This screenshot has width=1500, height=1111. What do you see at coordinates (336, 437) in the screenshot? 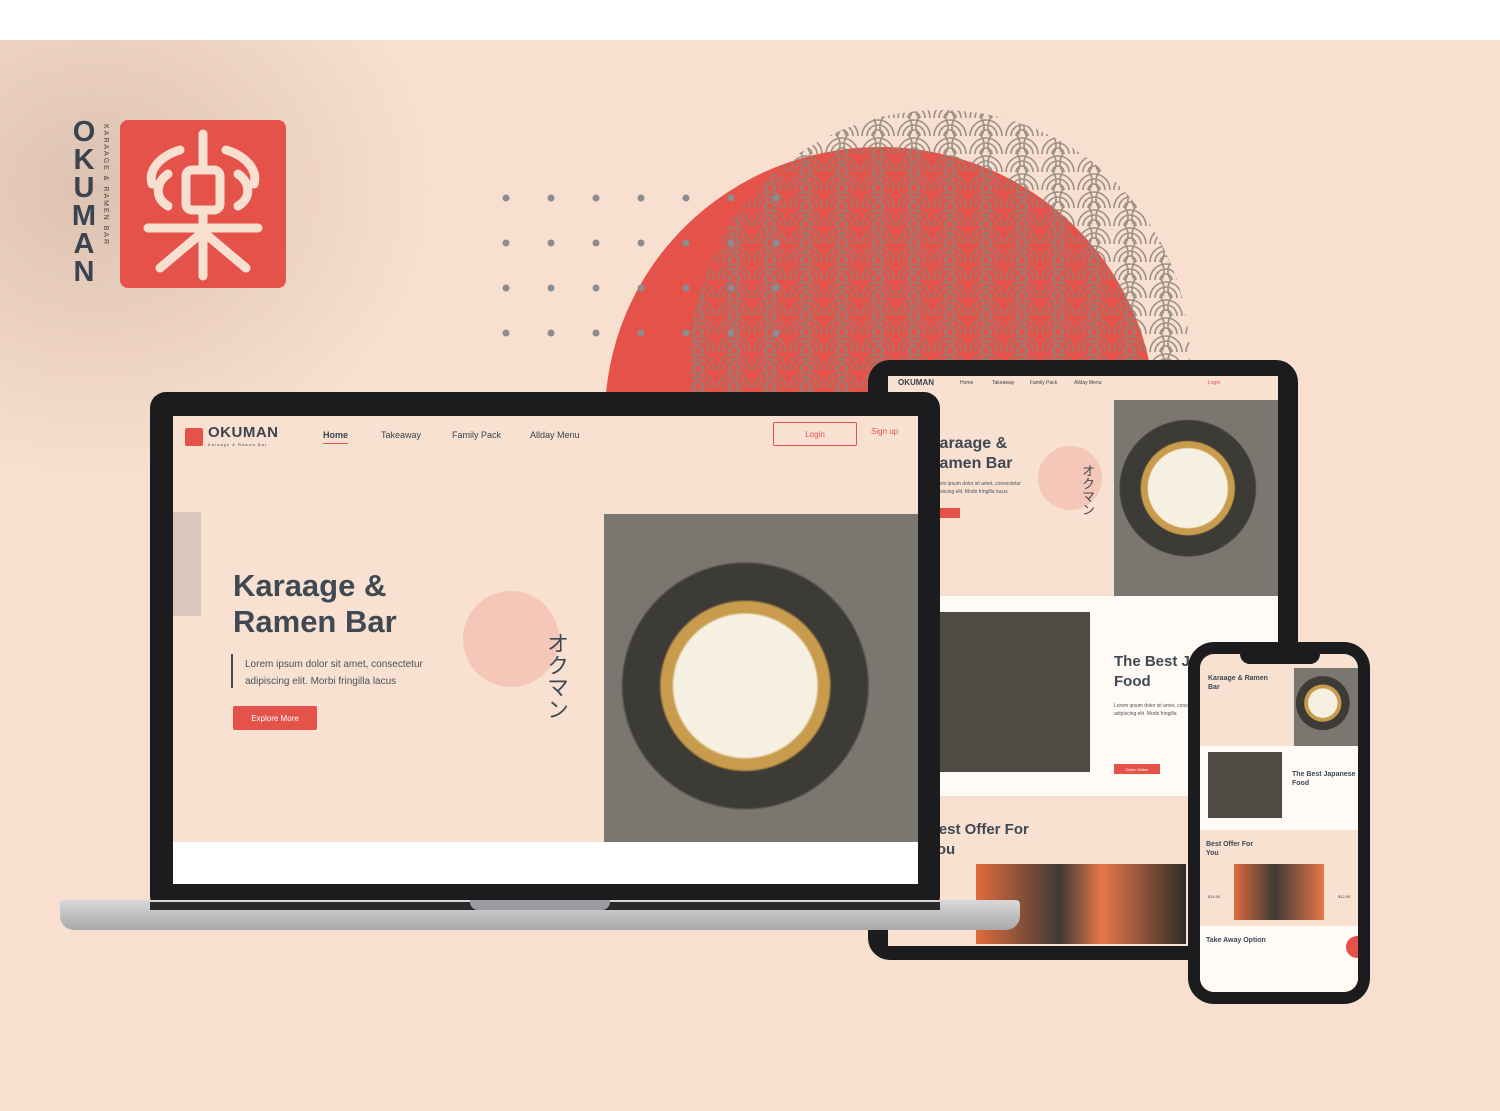
I see `nav-home: Home` at bounding box center [336, 437].